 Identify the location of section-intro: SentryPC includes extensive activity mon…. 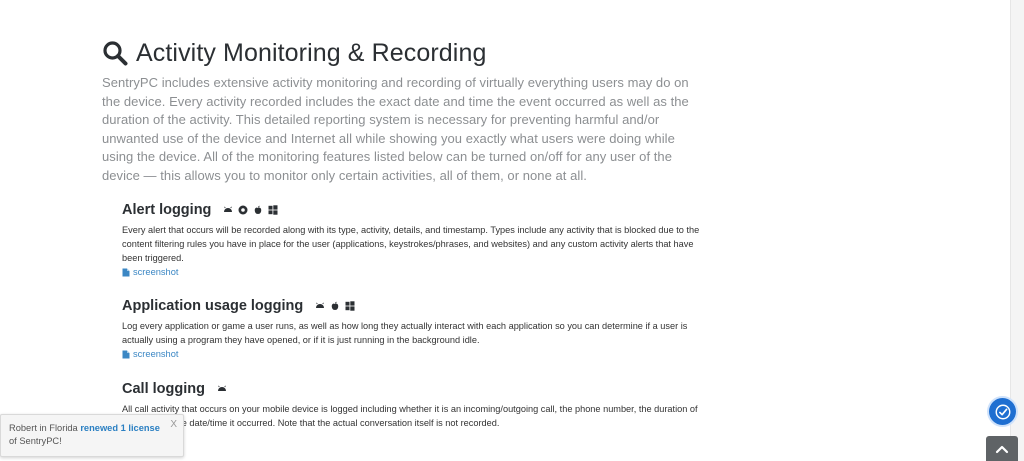
(395, 129).